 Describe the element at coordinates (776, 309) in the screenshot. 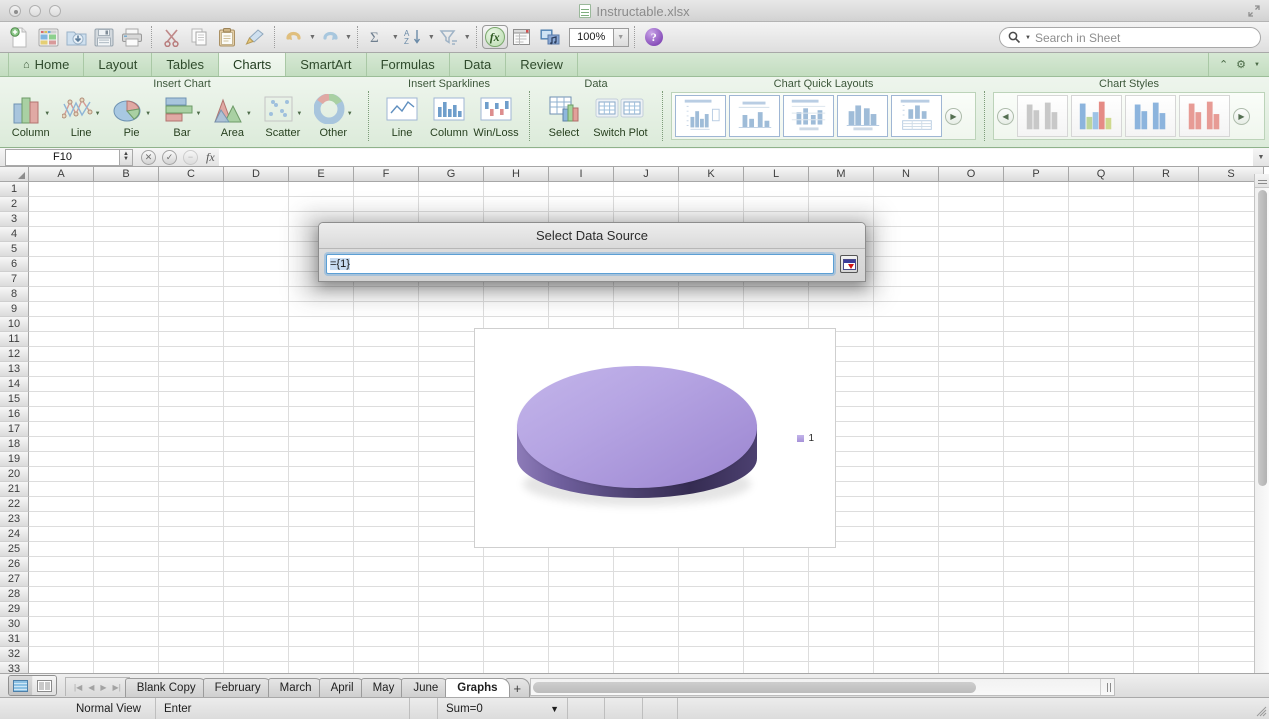

I see `cell-L9` at that location.